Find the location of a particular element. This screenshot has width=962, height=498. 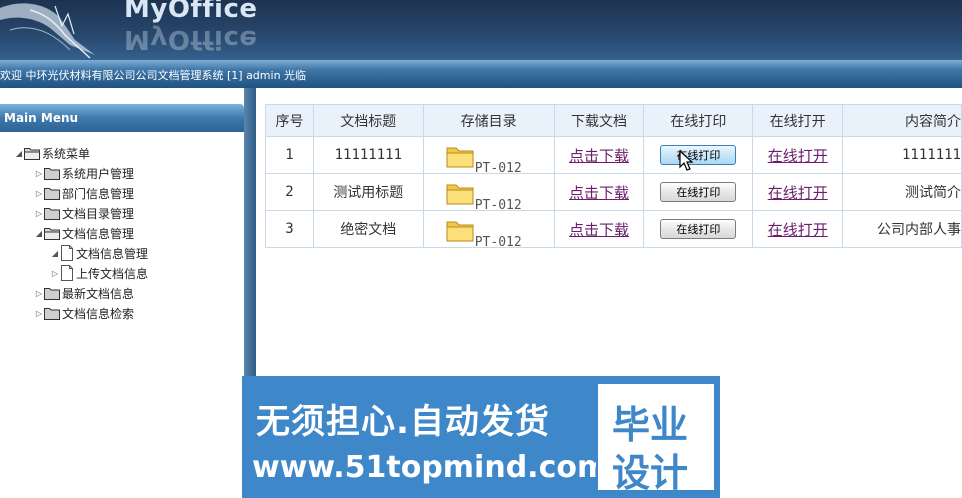

table-row: 1 11111111 PT-012 点击下载 在线打印 在线打开 1111111 is located at coordinates (613, 155).